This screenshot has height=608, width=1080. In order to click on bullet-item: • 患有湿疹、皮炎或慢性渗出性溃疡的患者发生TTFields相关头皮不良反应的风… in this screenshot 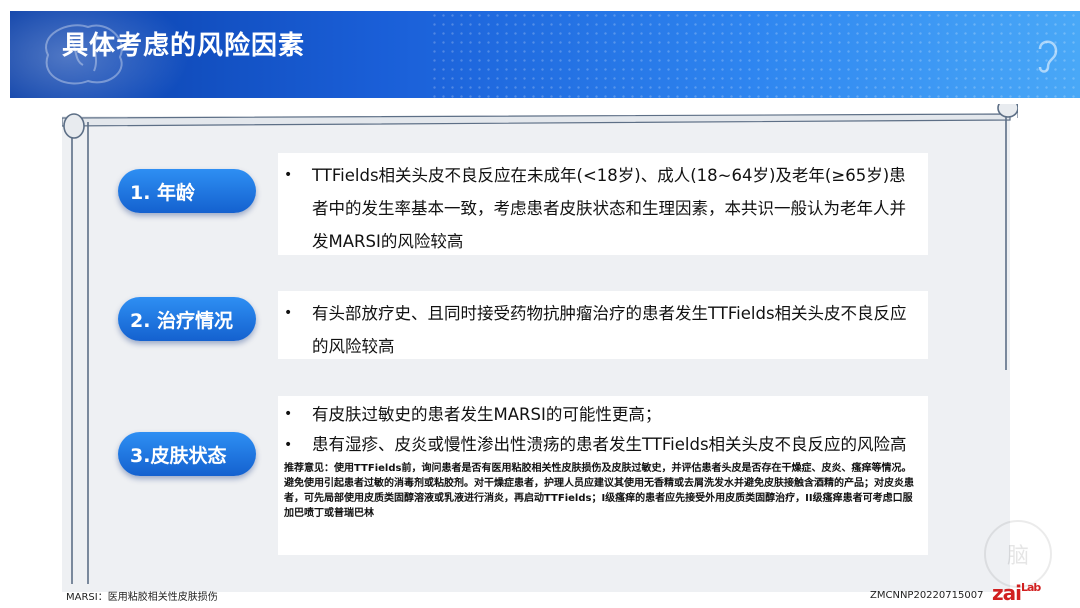, I will do `click(600, 445)`.